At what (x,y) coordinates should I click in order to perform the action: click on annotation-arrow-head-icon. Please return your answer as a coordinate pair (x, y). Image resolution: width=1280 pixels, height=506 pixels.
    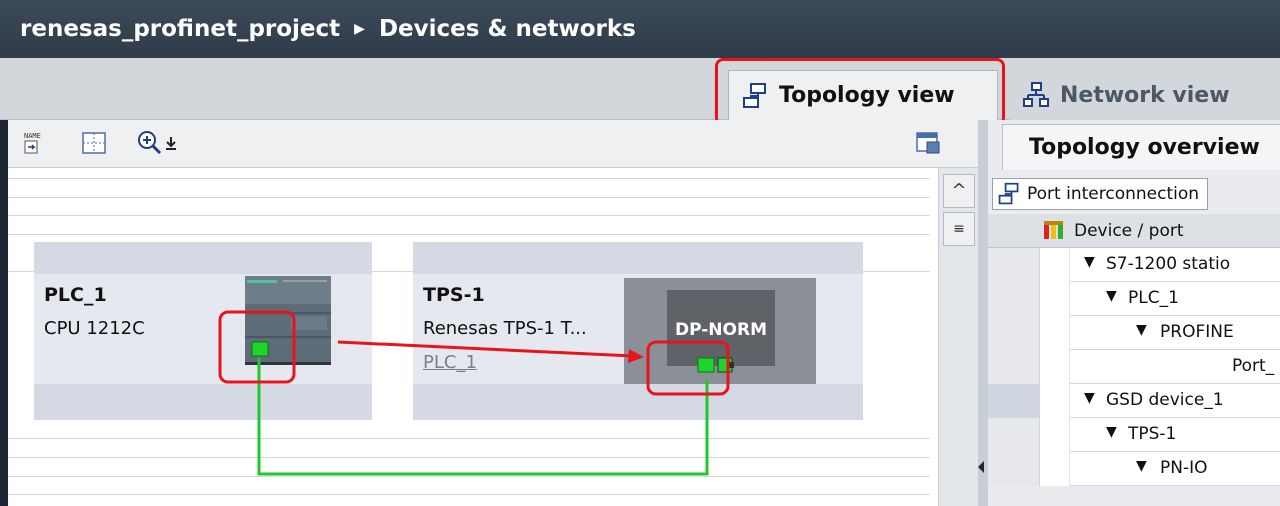
    Looking at the image, I should click on (636, 356).